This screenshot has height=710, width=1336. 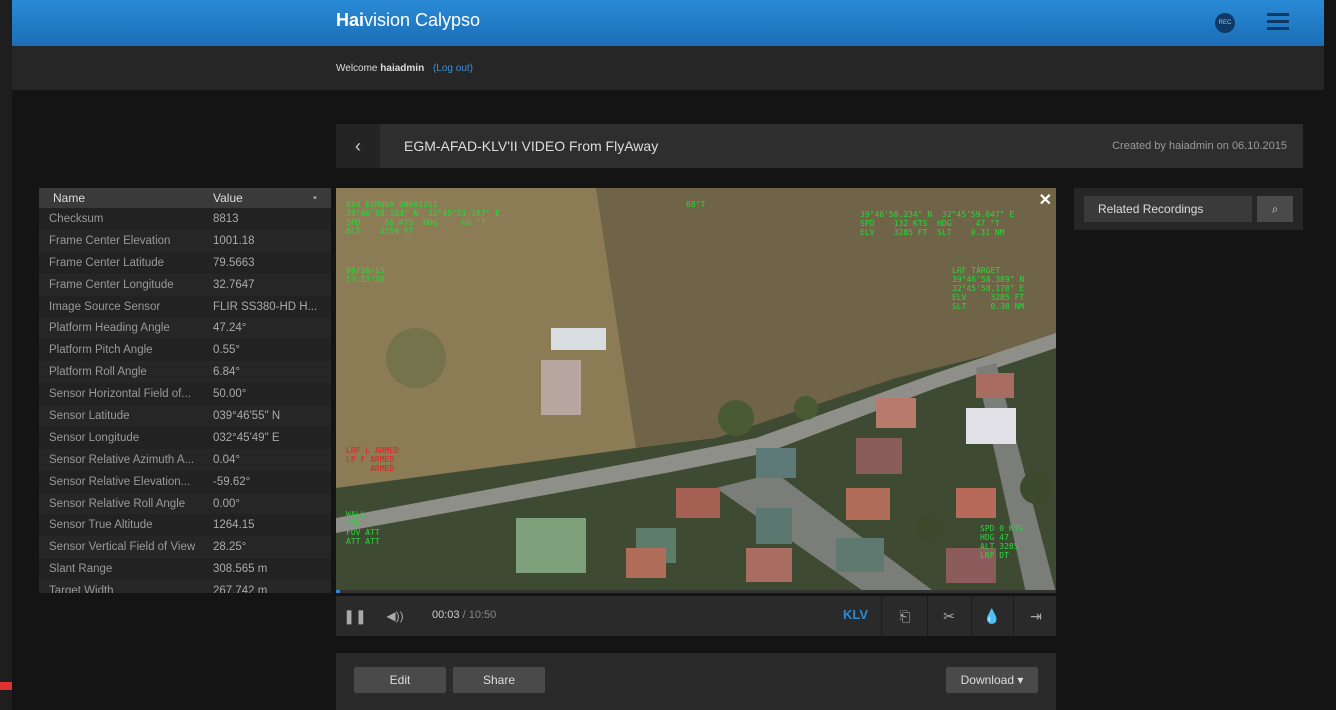 What do you see at coordinates (234, 284) in the screenshot?
I see `row-value: 32.7647` at bounding box center [234, 284].